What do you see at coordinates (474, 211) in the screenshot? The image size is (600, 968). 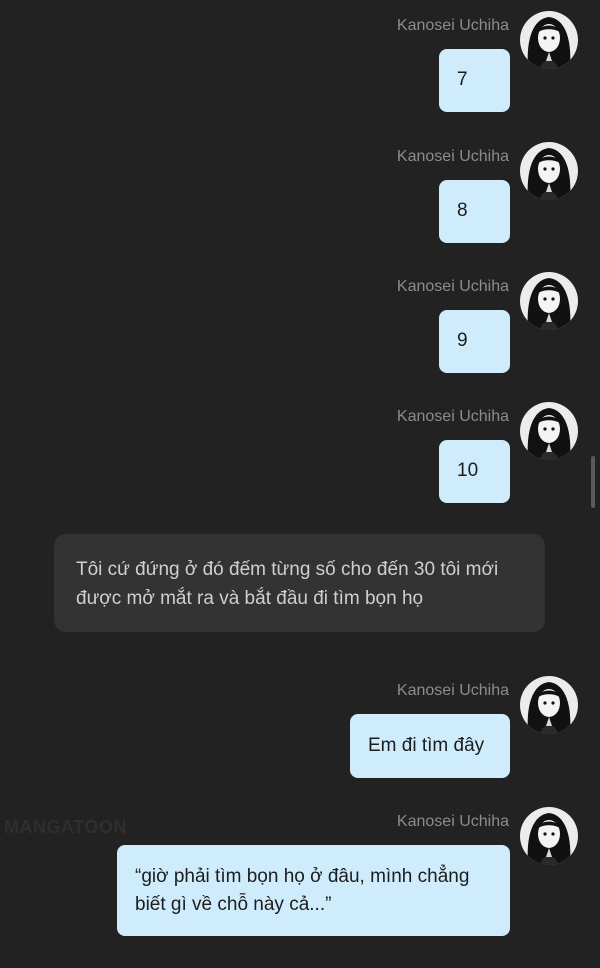 I see `message-bubble: 8` at bounding box center [474, 211].